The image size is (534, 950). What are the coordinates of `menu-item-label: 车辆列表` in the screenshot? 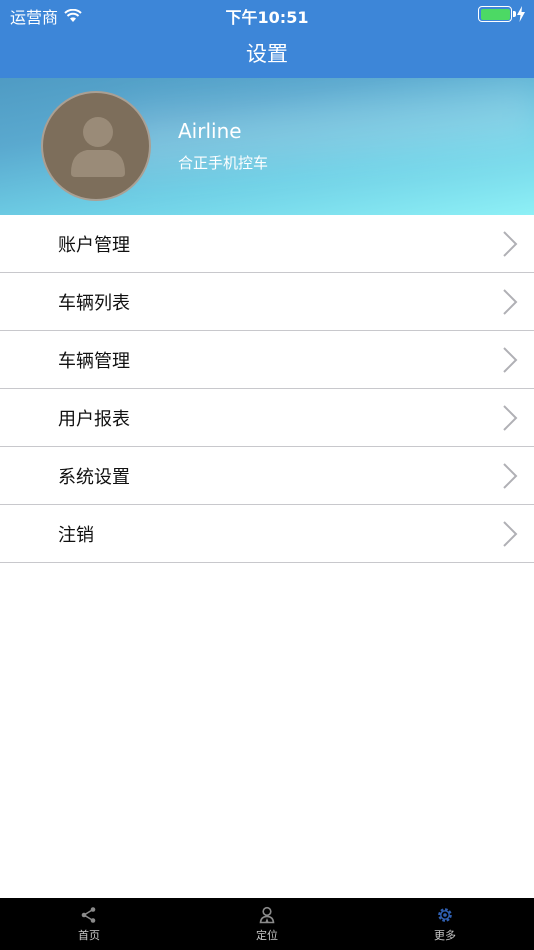 It's located at (94, 303).